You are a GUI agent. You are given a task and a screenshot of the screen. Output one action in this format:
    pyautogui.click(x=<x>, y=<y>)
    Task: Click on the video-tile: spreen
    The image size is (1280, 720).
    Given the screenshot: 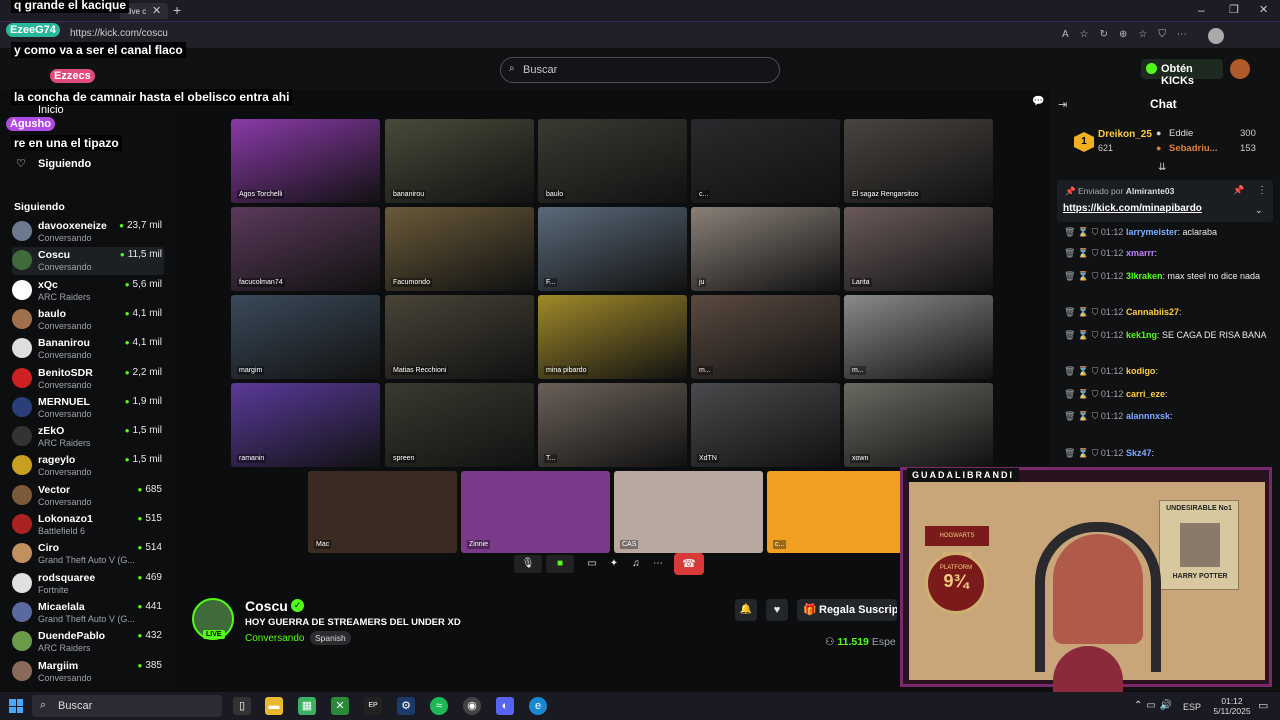 What is the action you would take?
    pyautogui.click(x=459, y=425)
    